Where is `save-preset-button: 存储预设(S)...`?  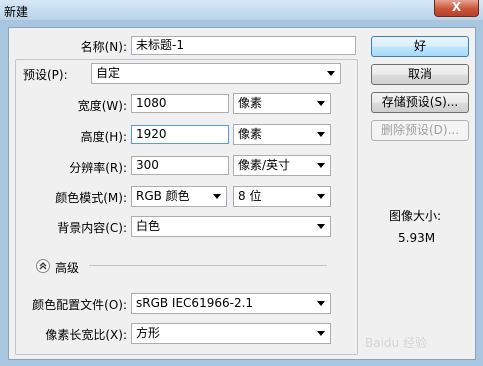 save-preset-button: 存储预设(S)... is located at coordinates (420, 102).